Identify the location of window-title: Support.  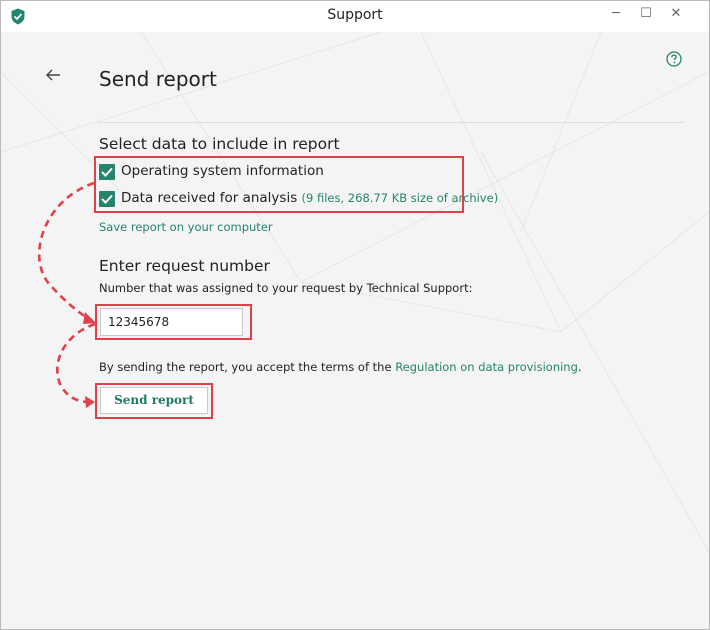
(355, 15).